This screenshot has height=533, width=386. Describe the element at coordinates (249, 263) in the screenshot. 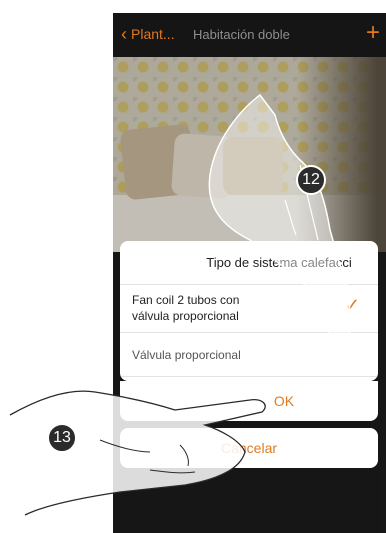

I see `dialog-title: Tipo de sistema calefacci` at that location.